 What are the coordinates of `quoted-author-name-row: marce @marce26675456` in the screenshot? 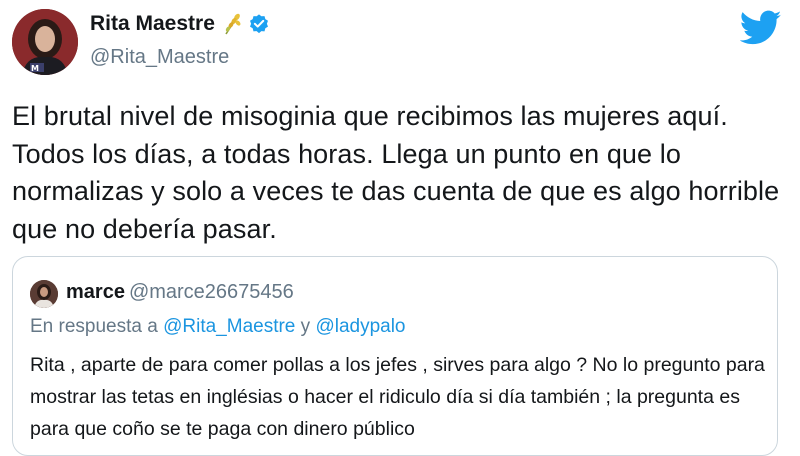 It's located at (180, 292).